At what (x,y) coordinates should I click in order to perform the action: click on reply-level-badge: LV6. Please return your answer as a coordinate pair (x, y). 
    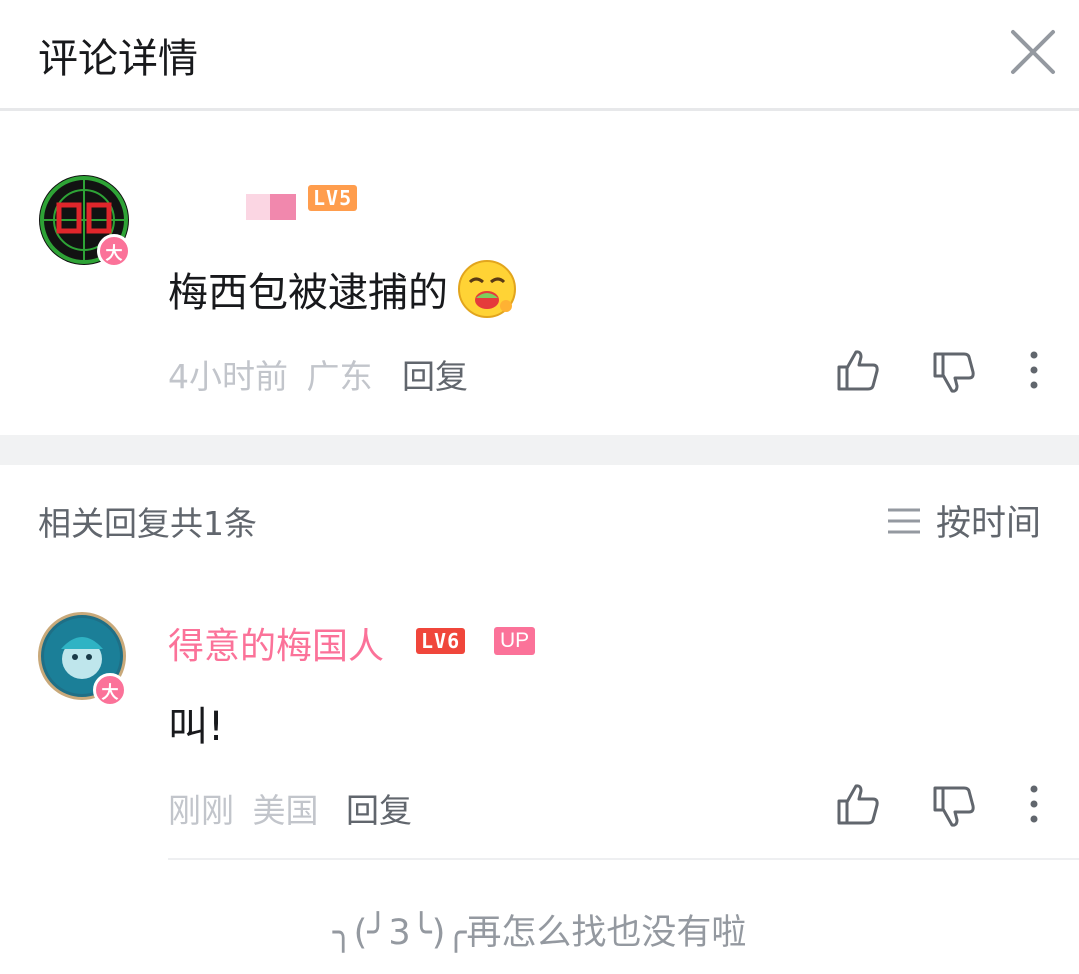
    Looking at the image, I should click on (441, 641).